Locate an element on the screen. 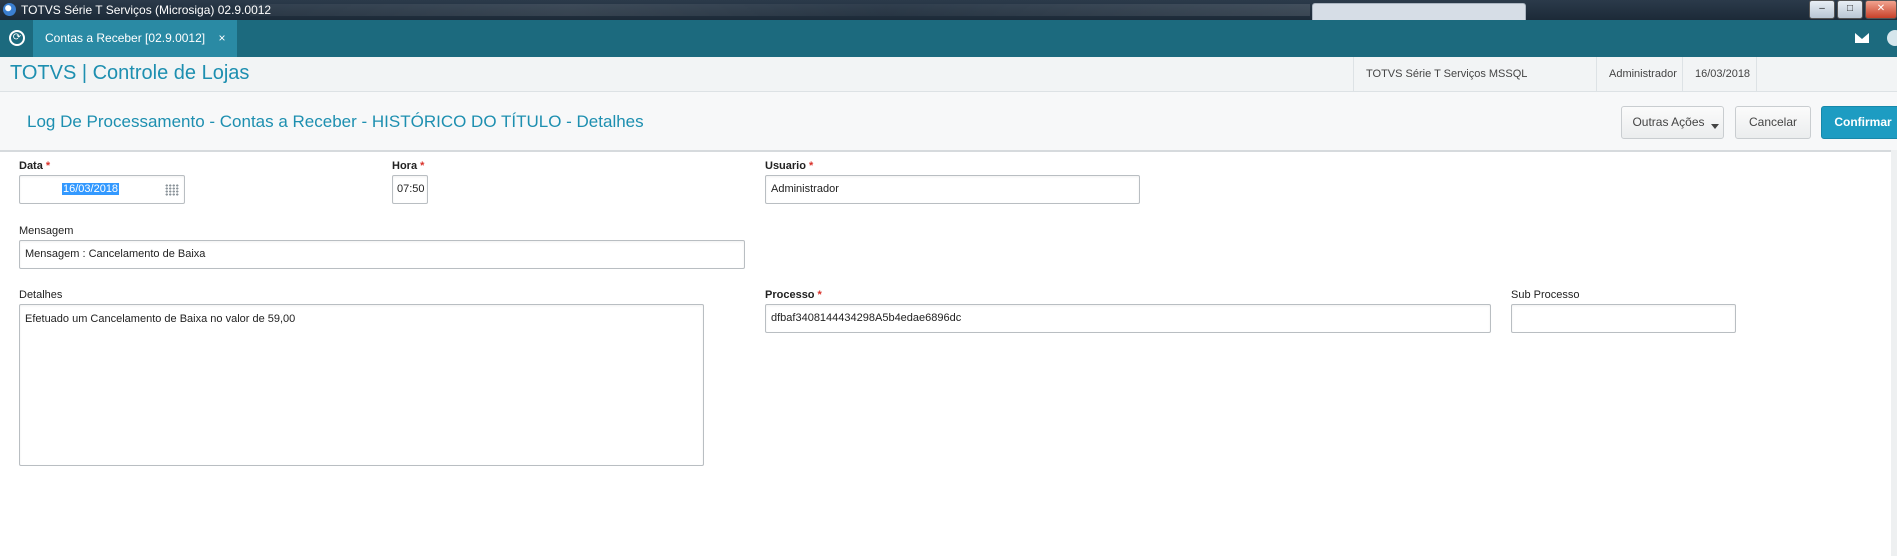 Image resolution: width=1897 pixels, height=556 pixels. usuario-label: Usuario * is located at coordinates (789, 166).